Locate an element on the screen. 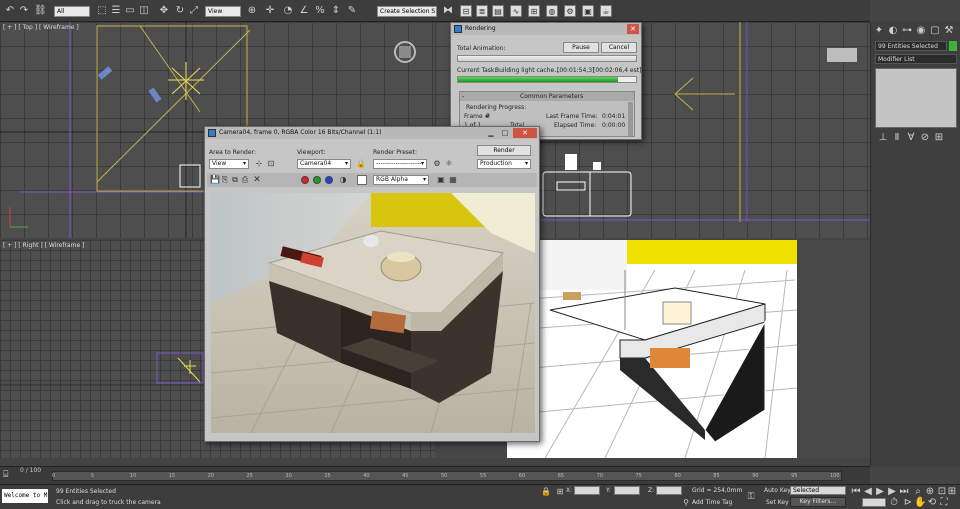  print-image-icon: ⎙ is located at coordinates (245, 180).